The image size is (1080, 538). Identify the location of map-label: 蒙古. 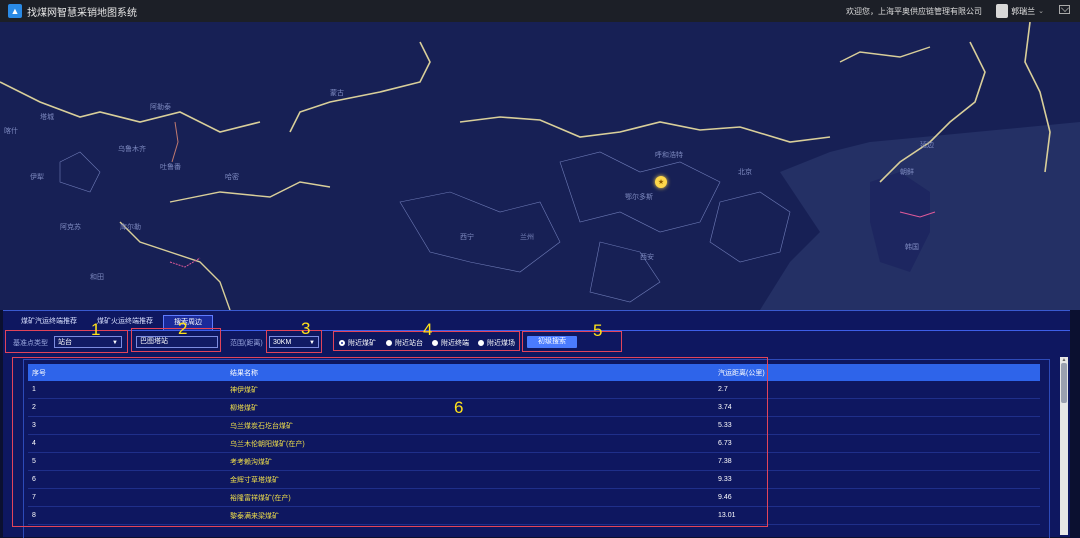
(337, 93).